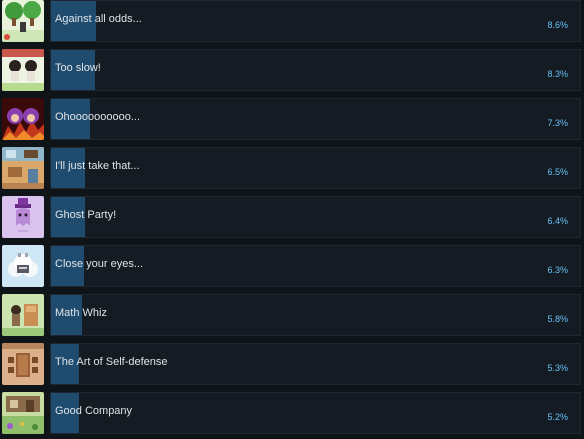 This screenshot has width=584, height=439. Describe the element at coordinates (315, 315) in the screenshot. I see `achievement-bar: Math Whiz 5.8%` at that location.